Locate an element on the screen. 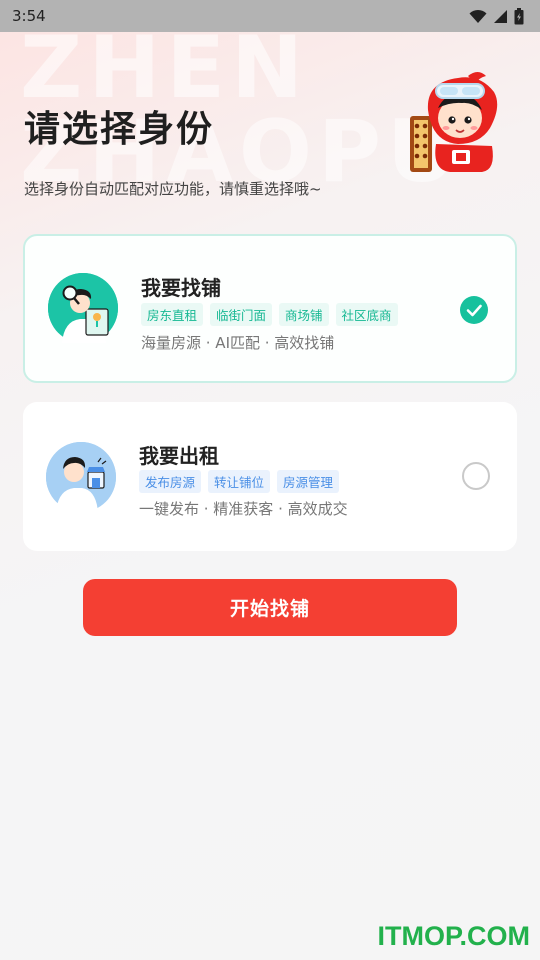 The image size is (540, 960). role-card-rent-out: 我要出租 发布房源 转让铺位 房源管理 一键发布 · 精准获客 · 高效成交 is located at coordinates (270, 476).